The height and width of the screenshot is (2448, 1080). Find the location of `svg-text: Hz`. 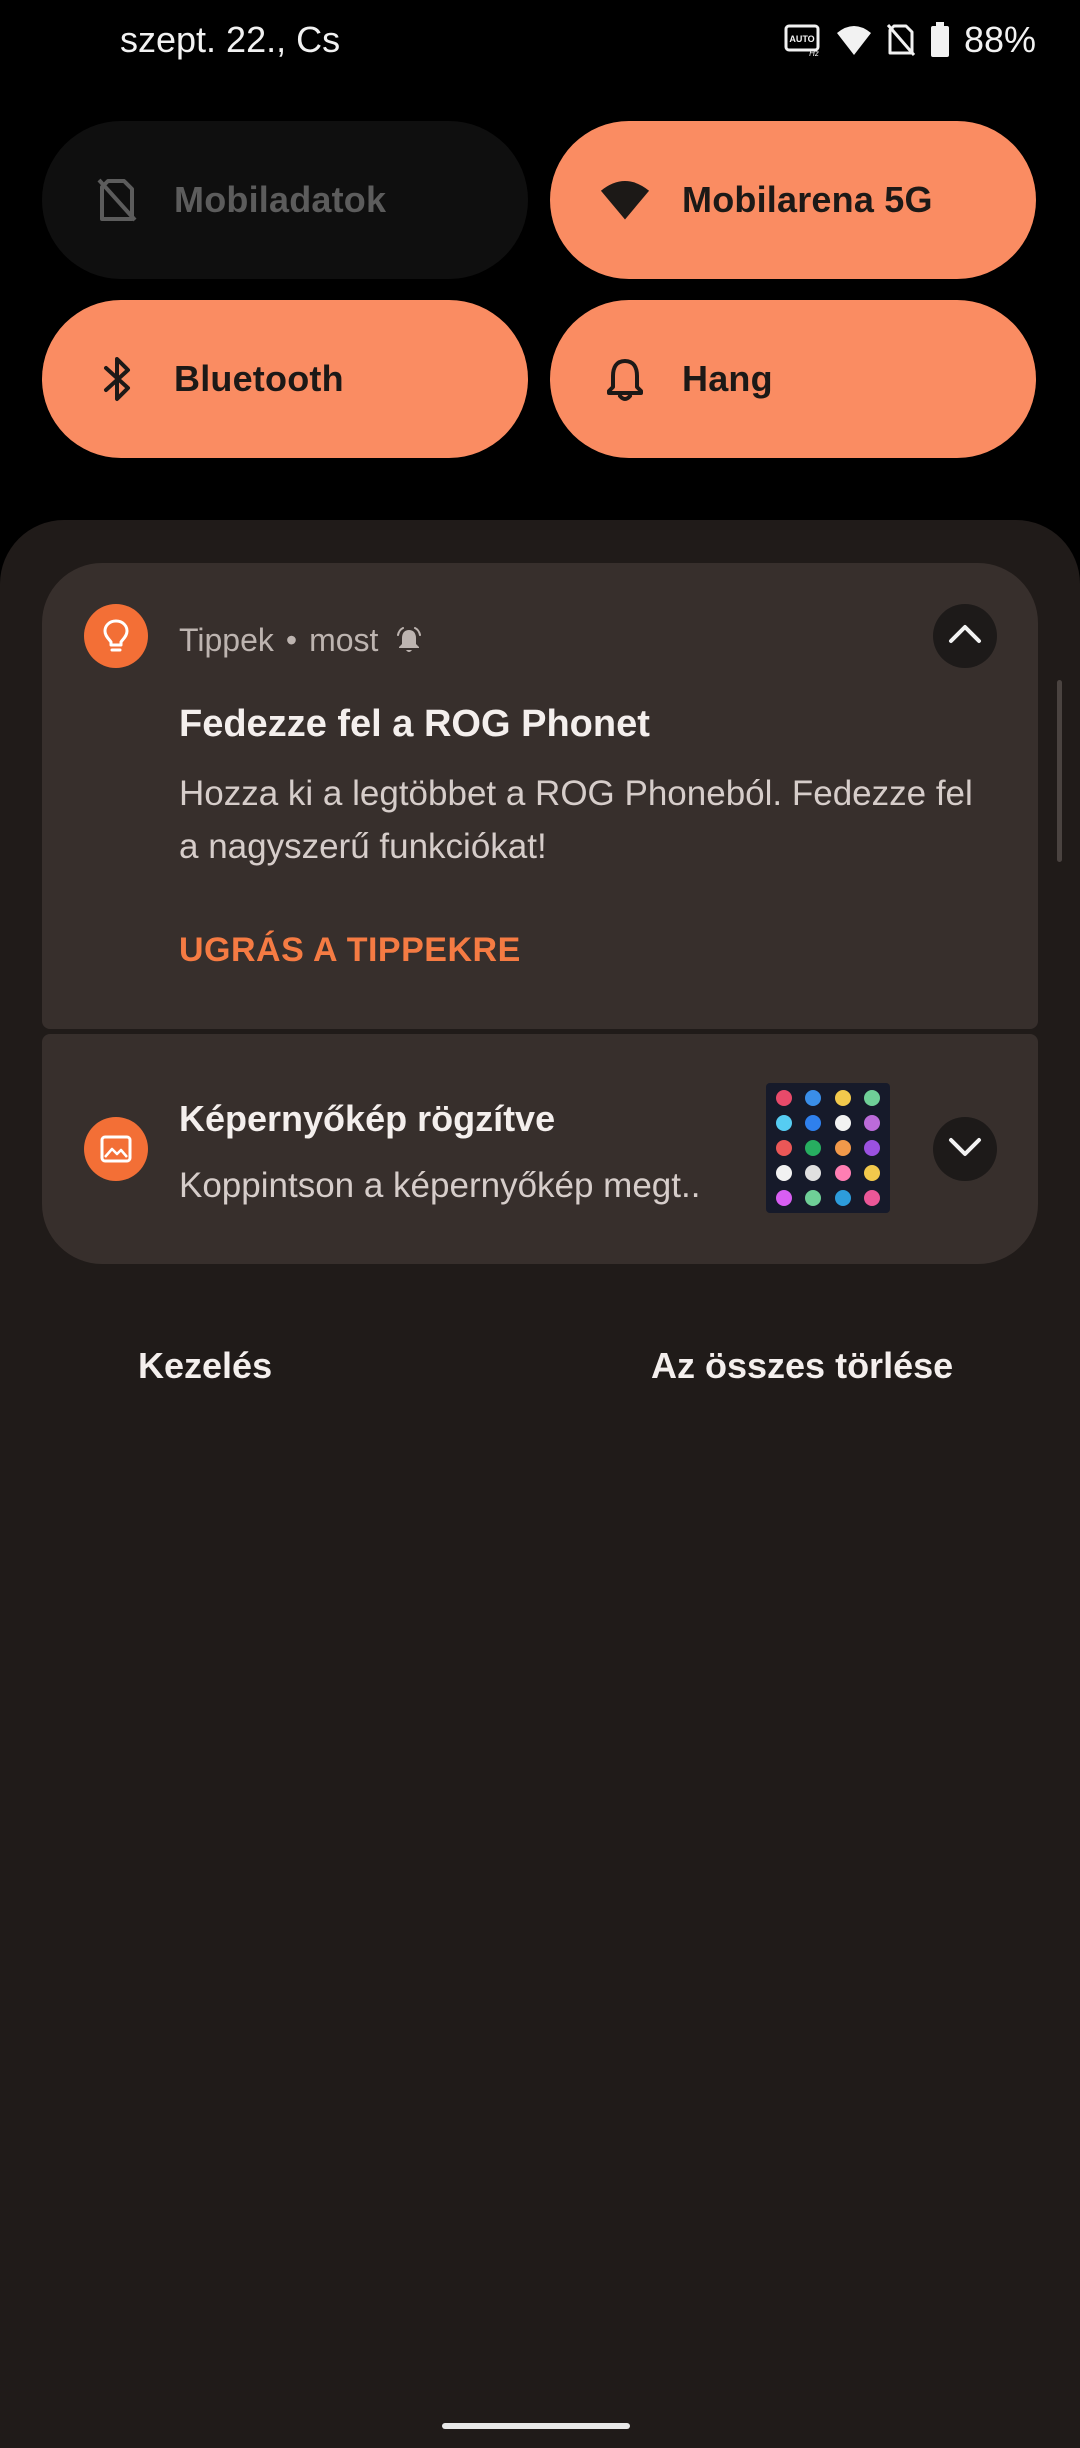

svg-text: Hz is located at coordinates (814, 53).